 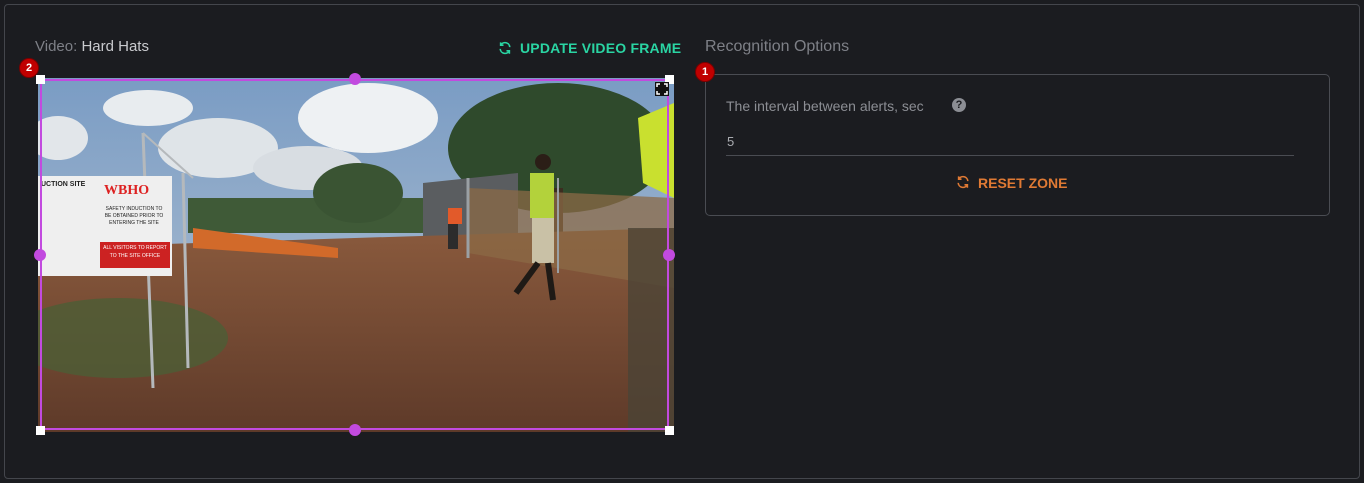 I want to click on video-label: Video:, so click(x=56, y=46).